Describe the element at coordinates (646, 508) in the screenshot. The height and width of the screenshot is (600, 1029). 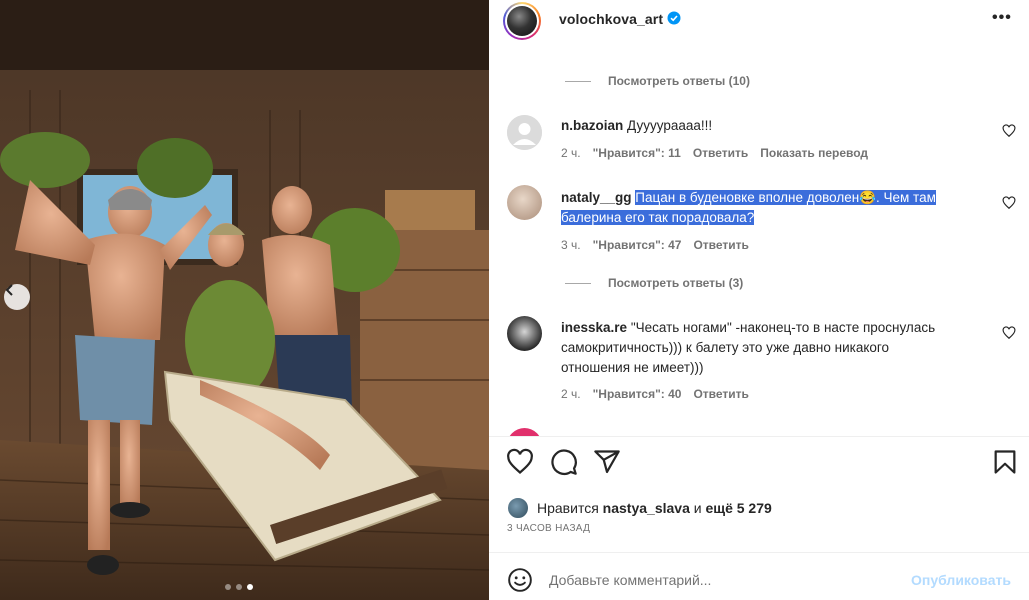
I see `liker-username: nastya_slava` at that location.